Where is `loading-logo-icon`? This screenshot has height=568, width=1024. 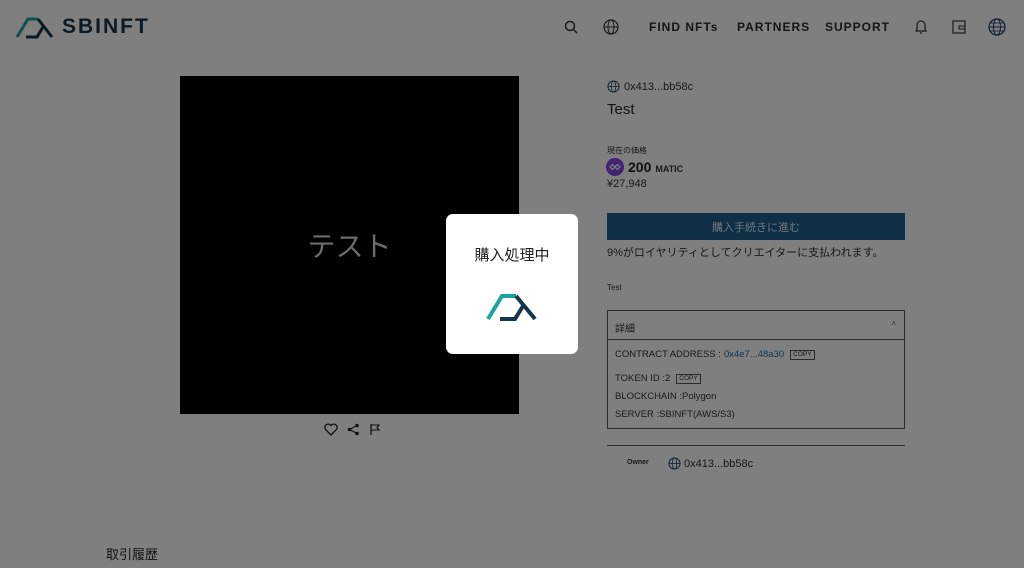
loading-logo-icon is located at coordinates (511, 307).